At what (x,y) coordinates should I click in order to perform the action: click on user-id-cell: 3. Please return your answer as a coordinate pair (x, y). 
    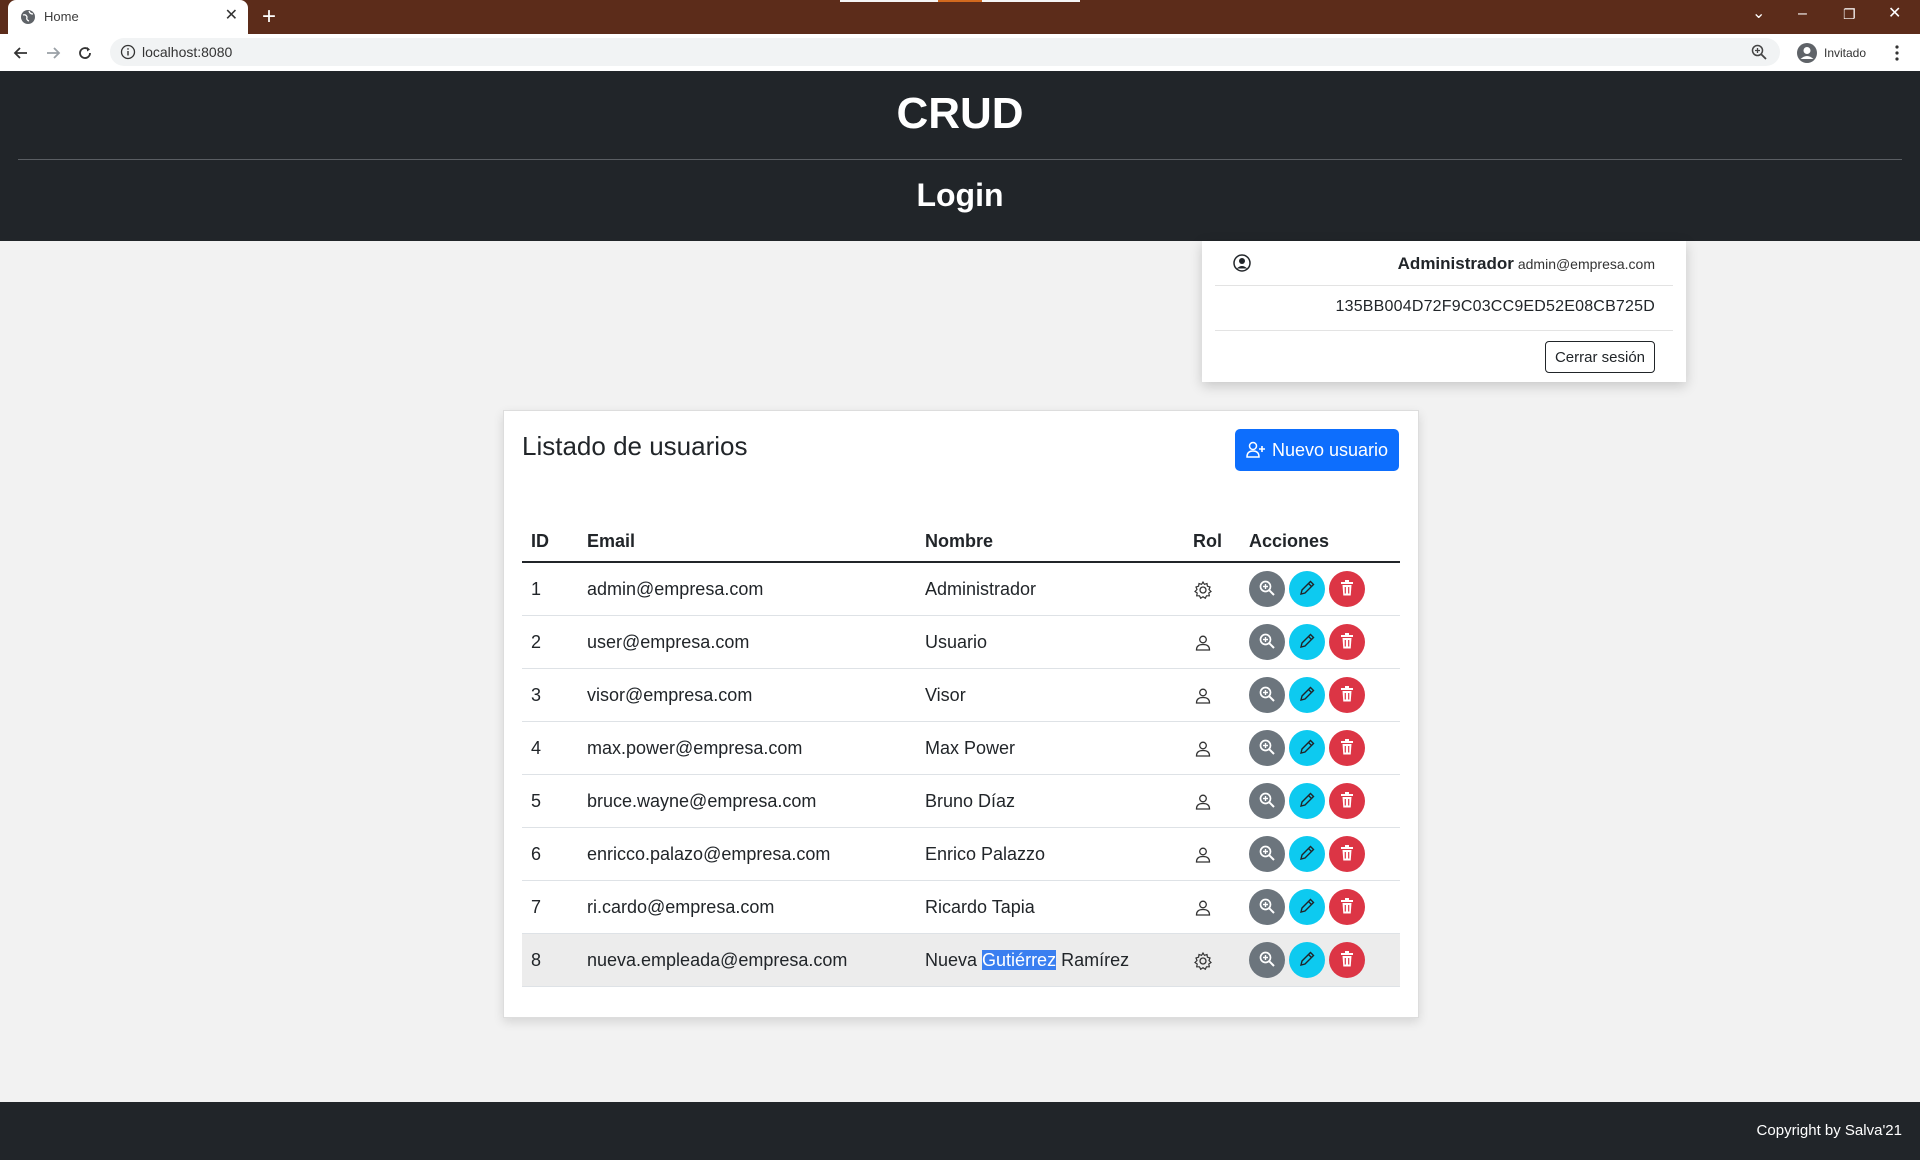
    Looking at the image, I should click on (550, 695).